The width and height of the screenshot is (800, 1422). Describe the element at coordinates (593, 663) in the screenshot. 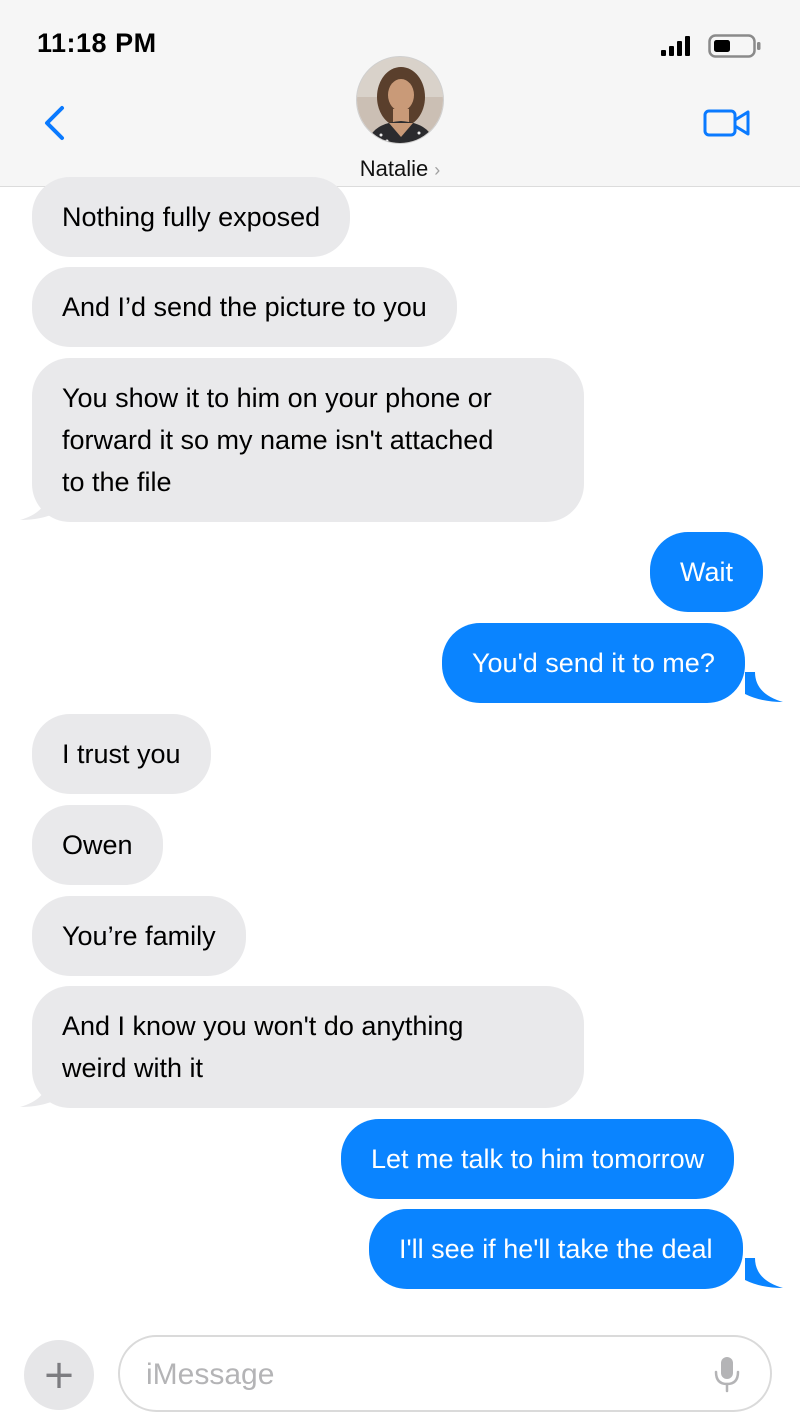

I see `outgoing-message: You'd send it to me?` at that location.